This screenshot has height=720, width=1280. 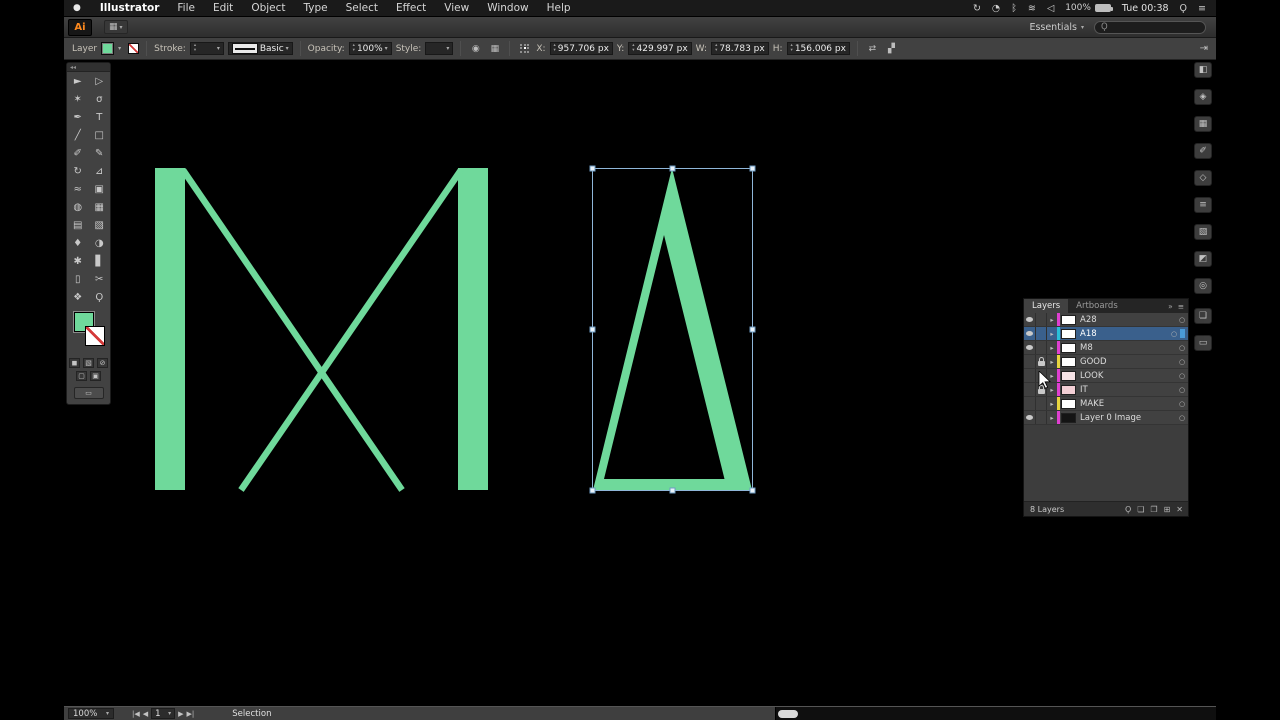 What do you see at coordinates (473, 329) in the screenshot?
I see `letter-m-right-stem` at bounding box center [473, 329].